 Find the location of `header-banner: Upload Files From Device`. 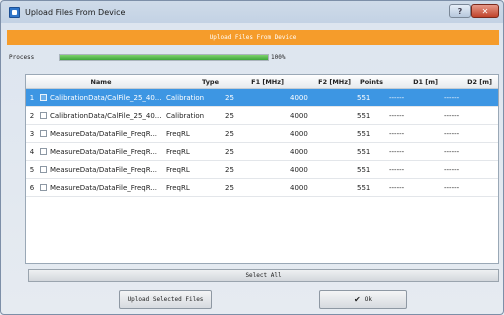

header-banner: Upload Files From Device is located at coordinates (253, 37).